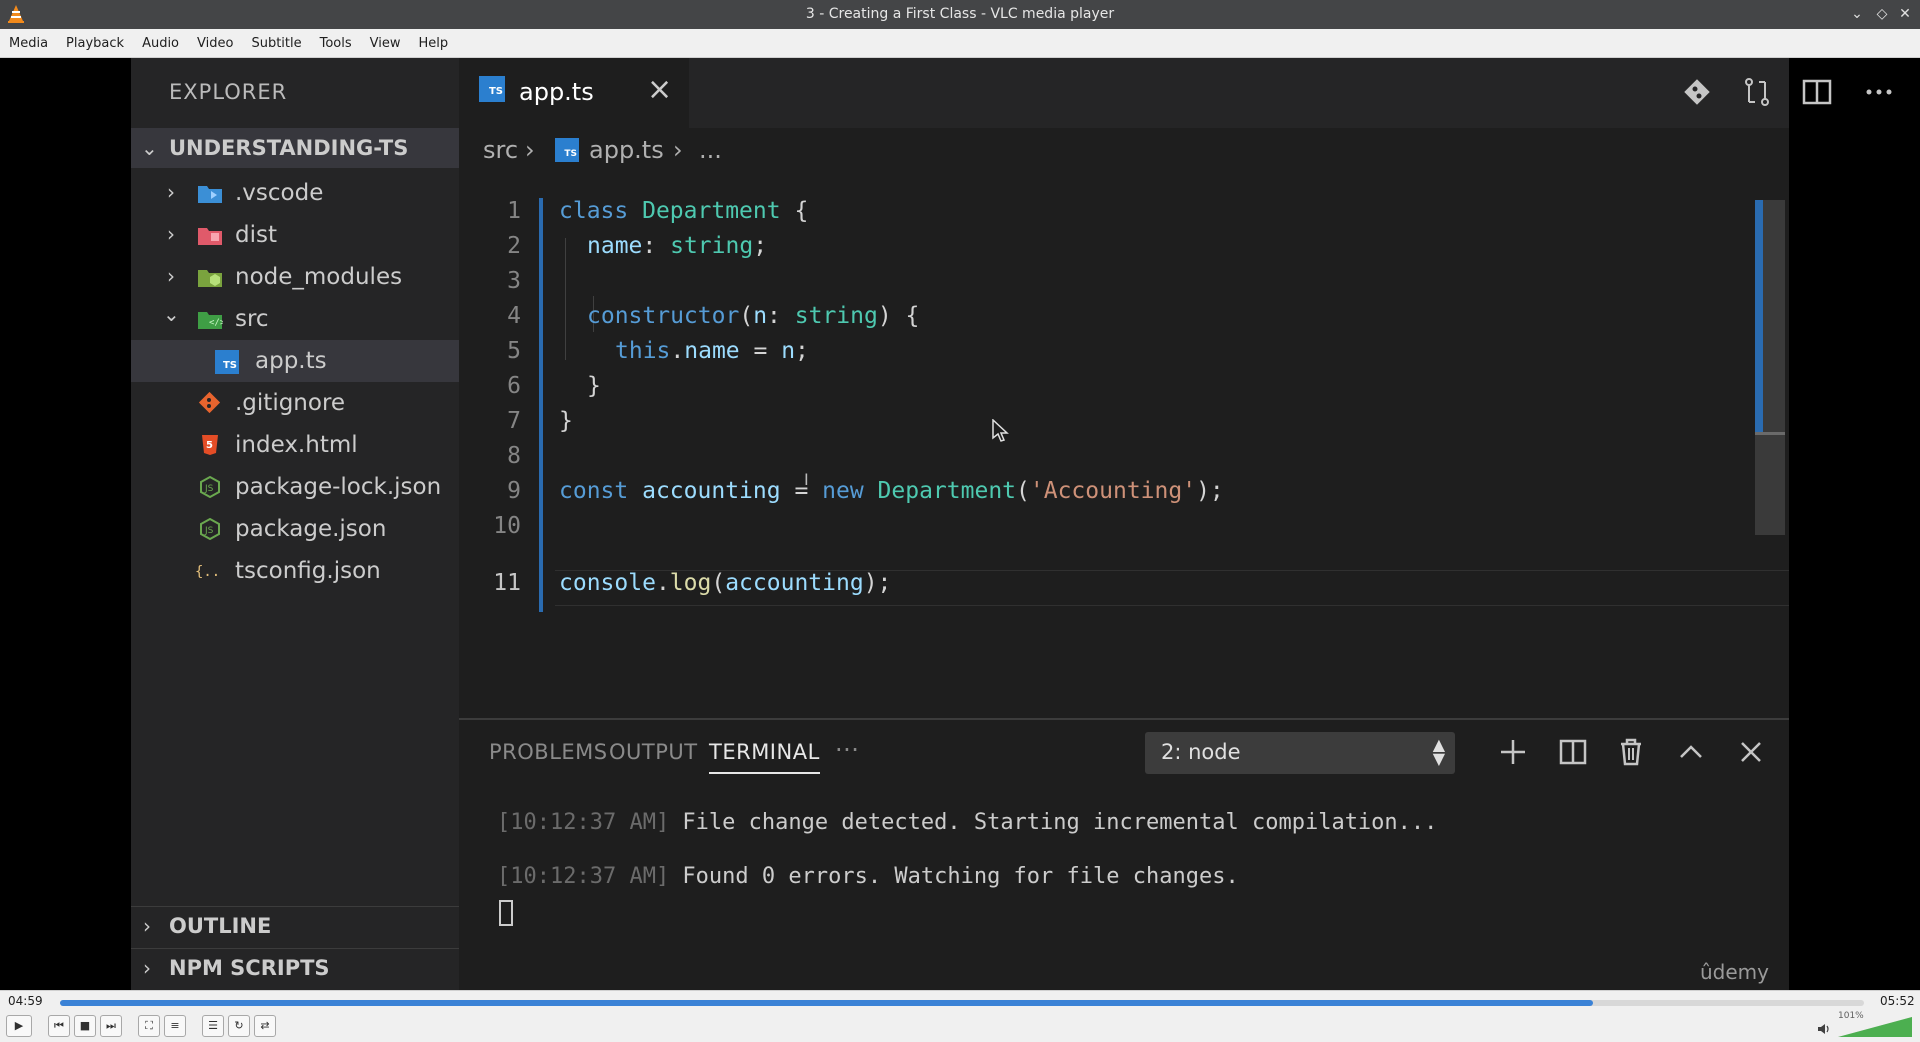 Image resolution: width=1920 pixels, height=1042 pixels. Describe the element at coordinates (1817, 92) in the screenshot. I see `split-editor-icon` at that location.